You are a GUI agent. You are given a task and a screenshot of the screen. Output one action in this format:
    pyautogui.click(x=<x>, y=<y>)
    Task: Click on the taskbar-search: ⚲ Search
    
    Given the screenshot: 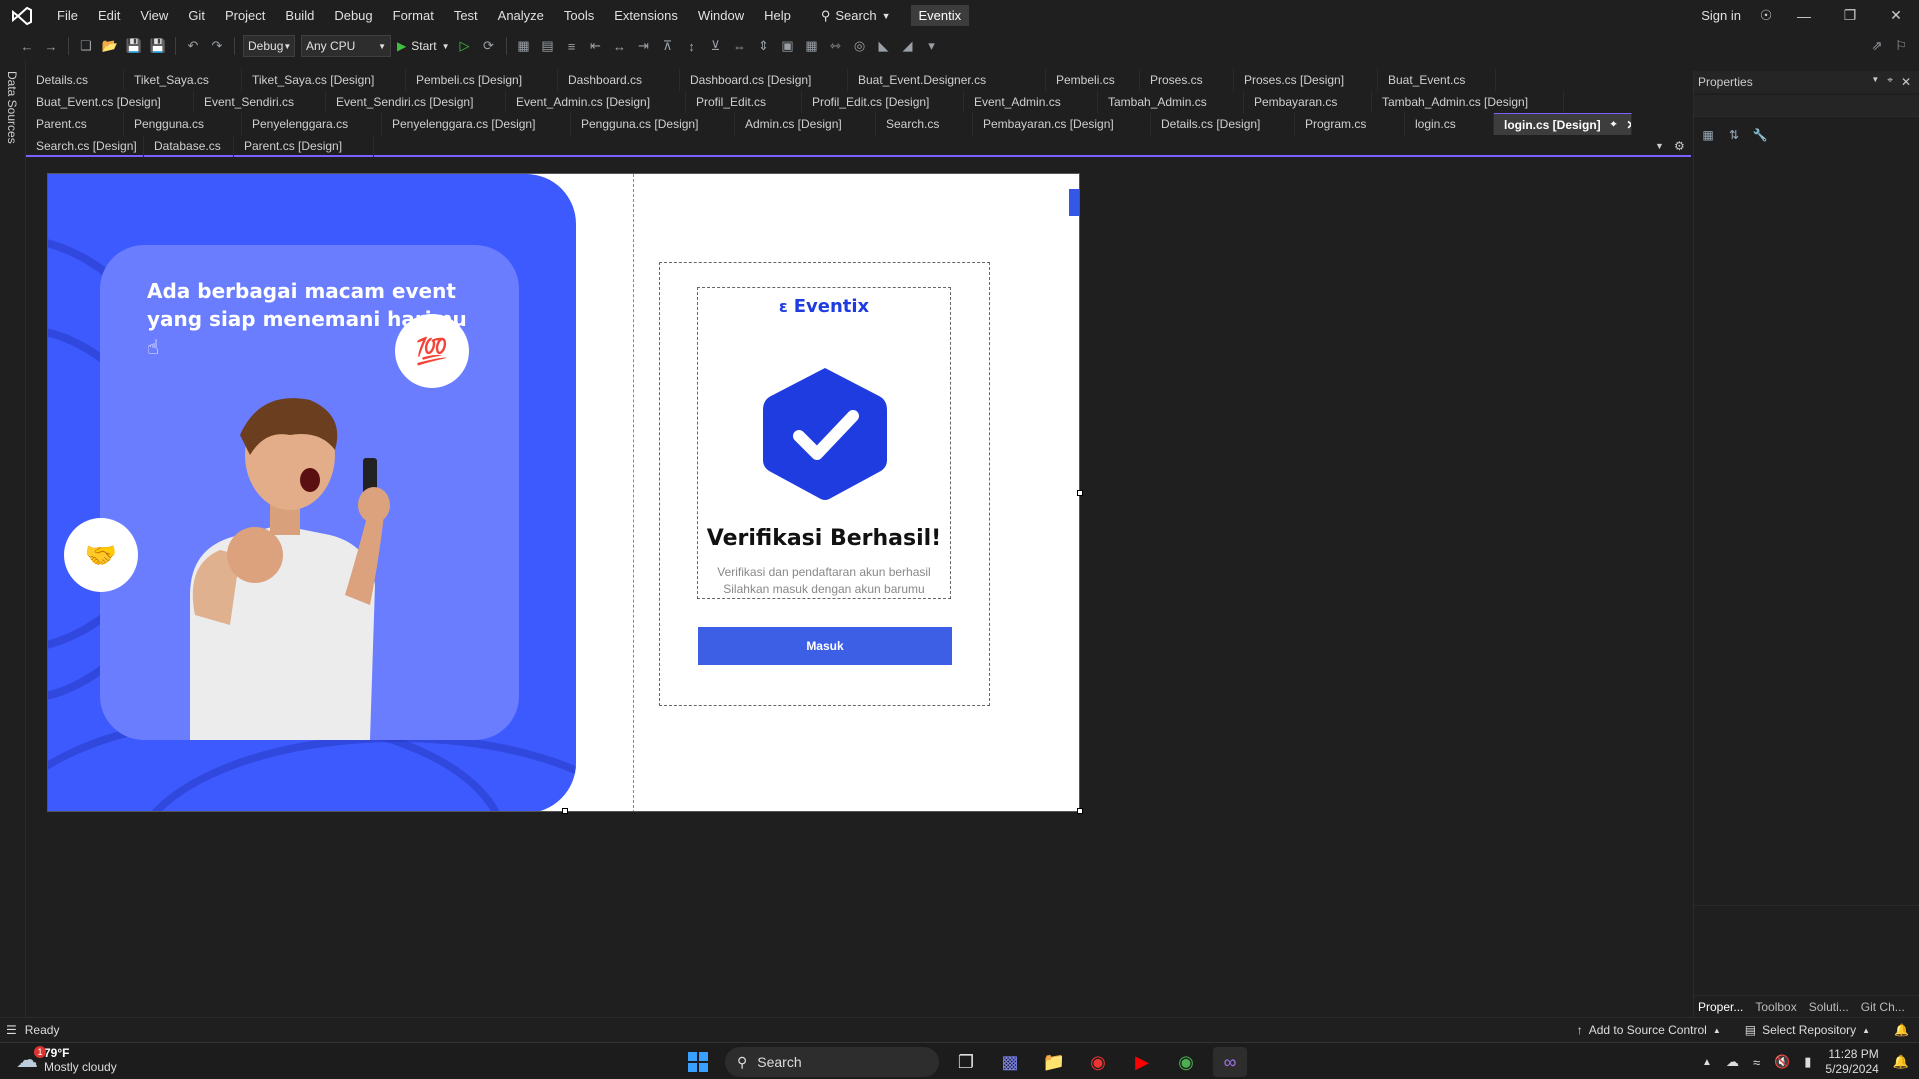 What is the action you would take?
    pyautogui.click(x=832, y=1062)
    